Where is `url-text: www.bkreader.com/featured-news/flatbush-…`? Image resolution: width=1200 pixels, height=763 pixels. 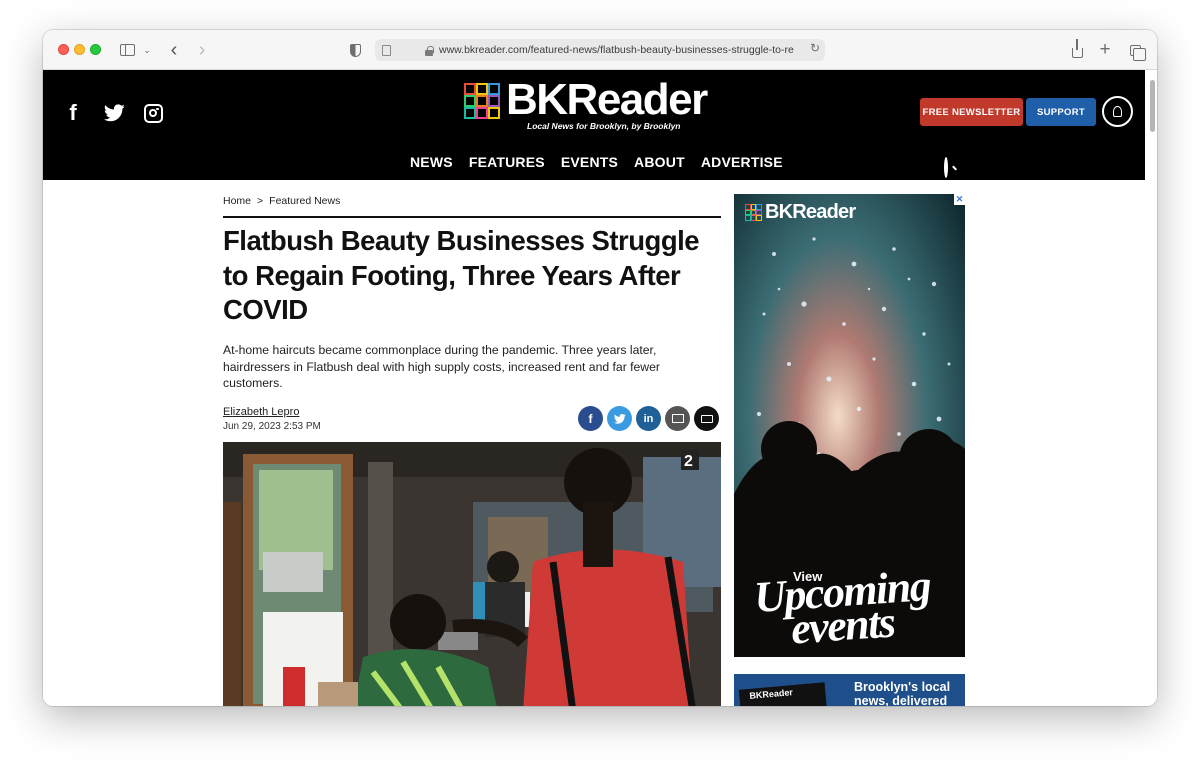 url-text: www.bkreader.com/featured-news/flatbush-… is located at coordinates (624, 50).